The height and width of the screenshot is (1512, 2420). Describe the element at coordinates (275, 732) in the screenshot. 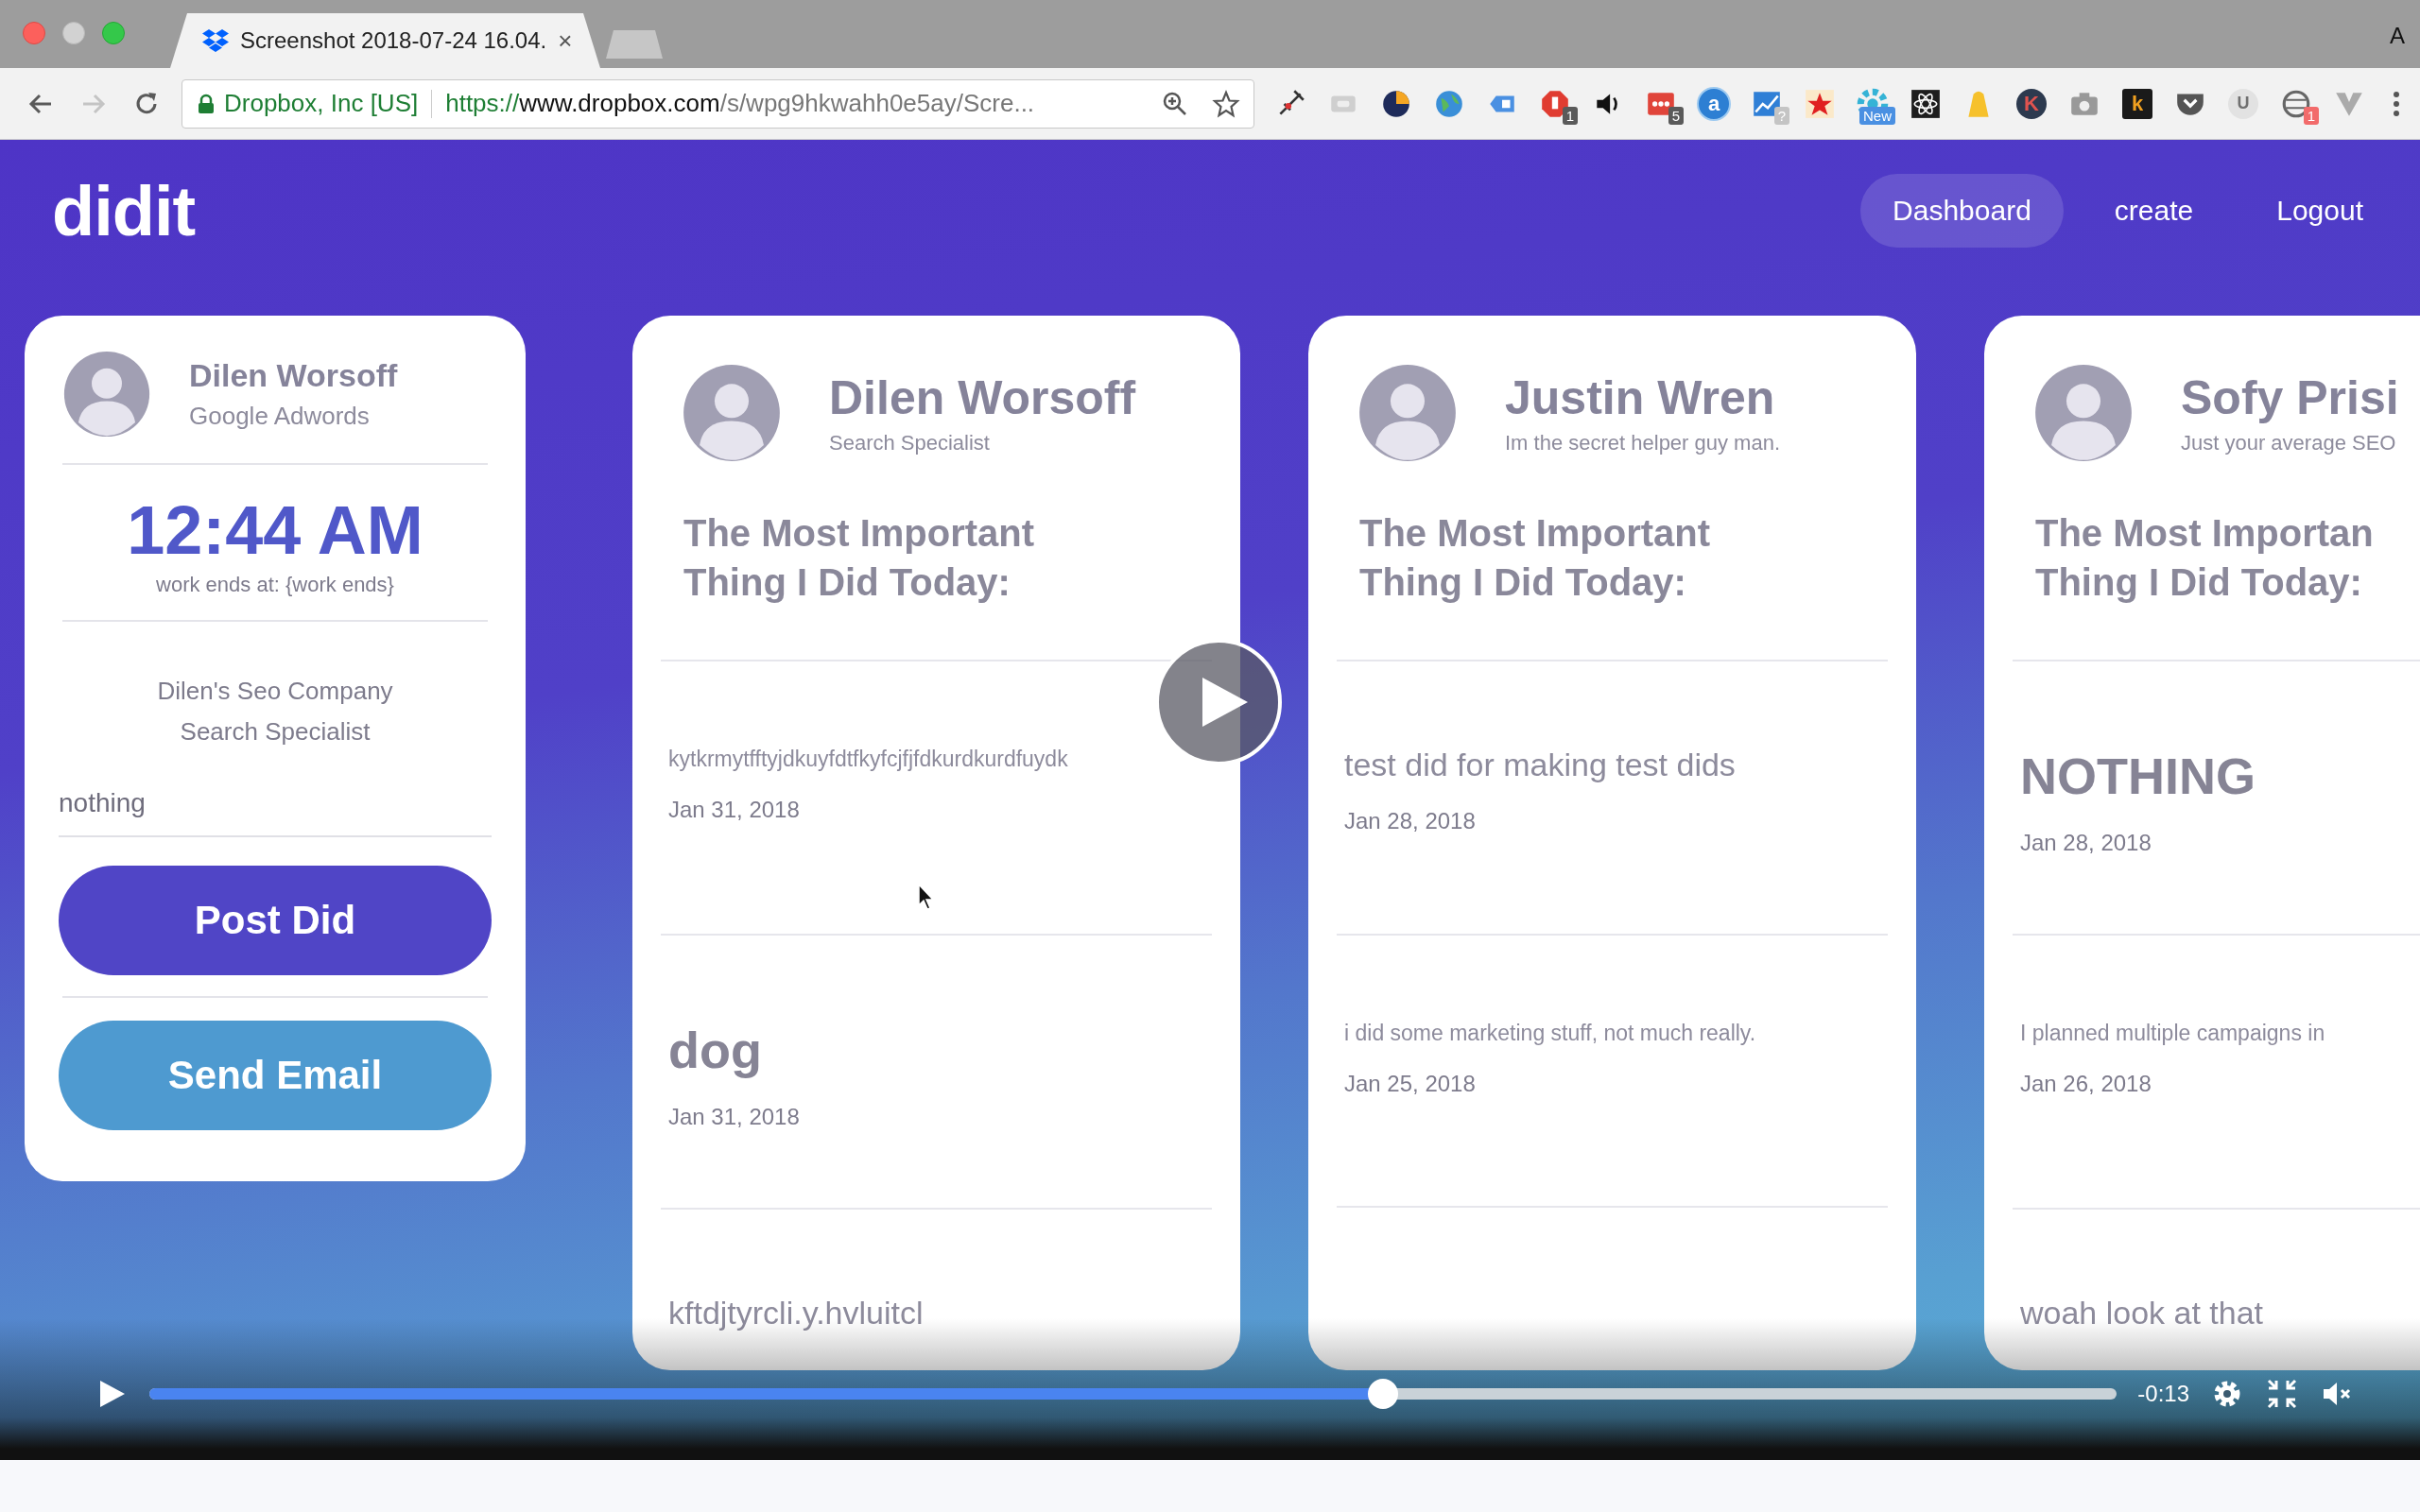

I see `job-title: Search Specialist` at that location.